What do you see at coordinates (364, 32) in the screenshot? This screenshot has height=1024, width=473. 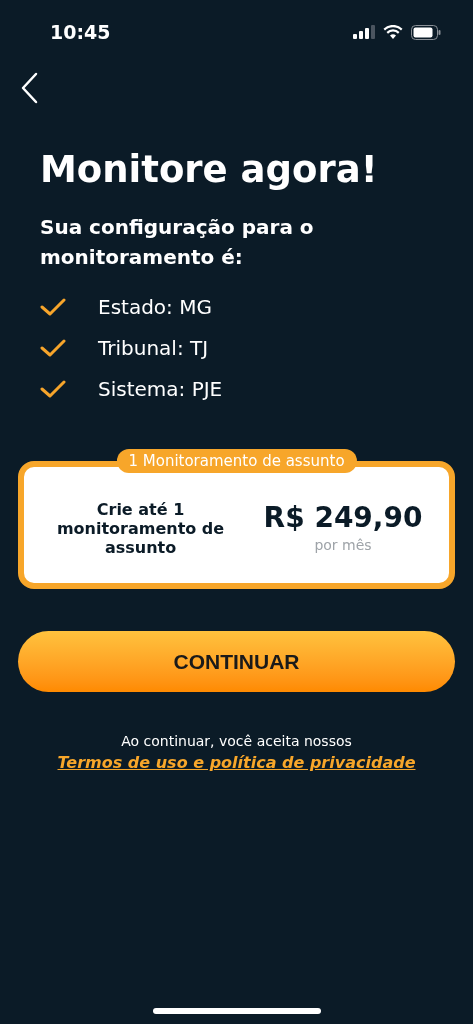 I see `signal-icon` at bounding box center [364, 32].